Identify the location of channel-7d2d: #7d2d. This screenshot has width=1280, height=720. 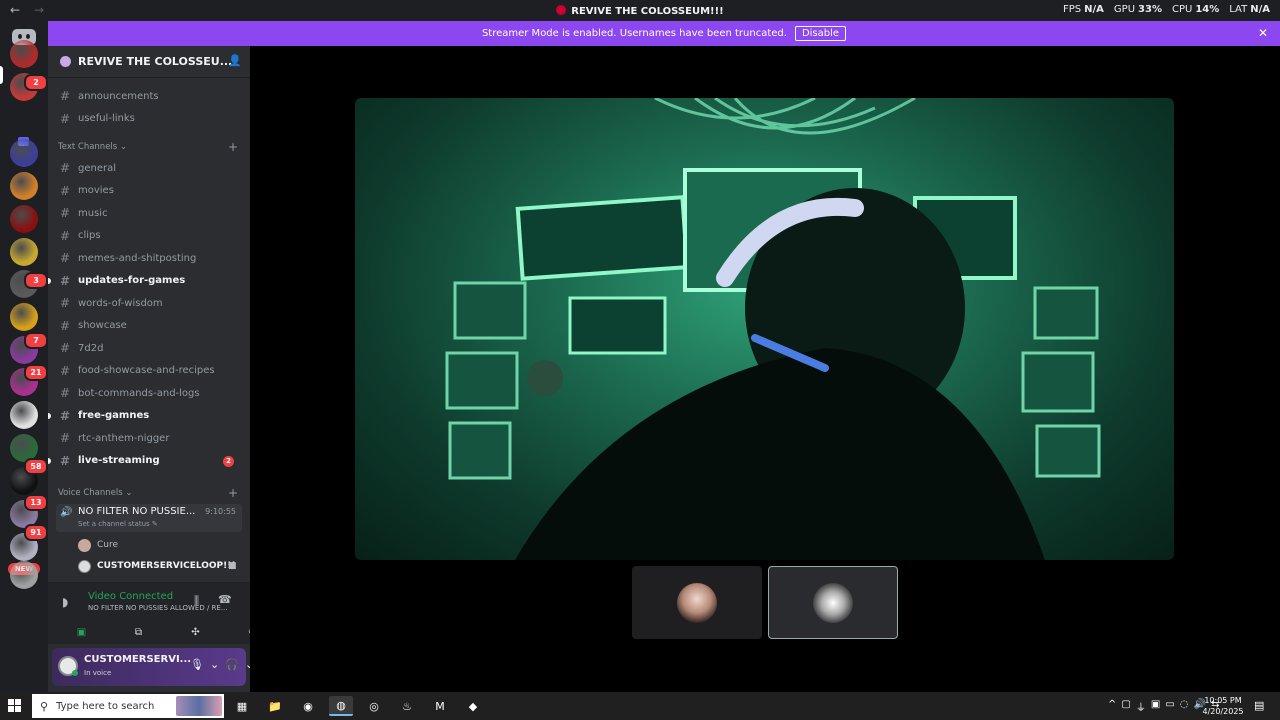
(149, 348).